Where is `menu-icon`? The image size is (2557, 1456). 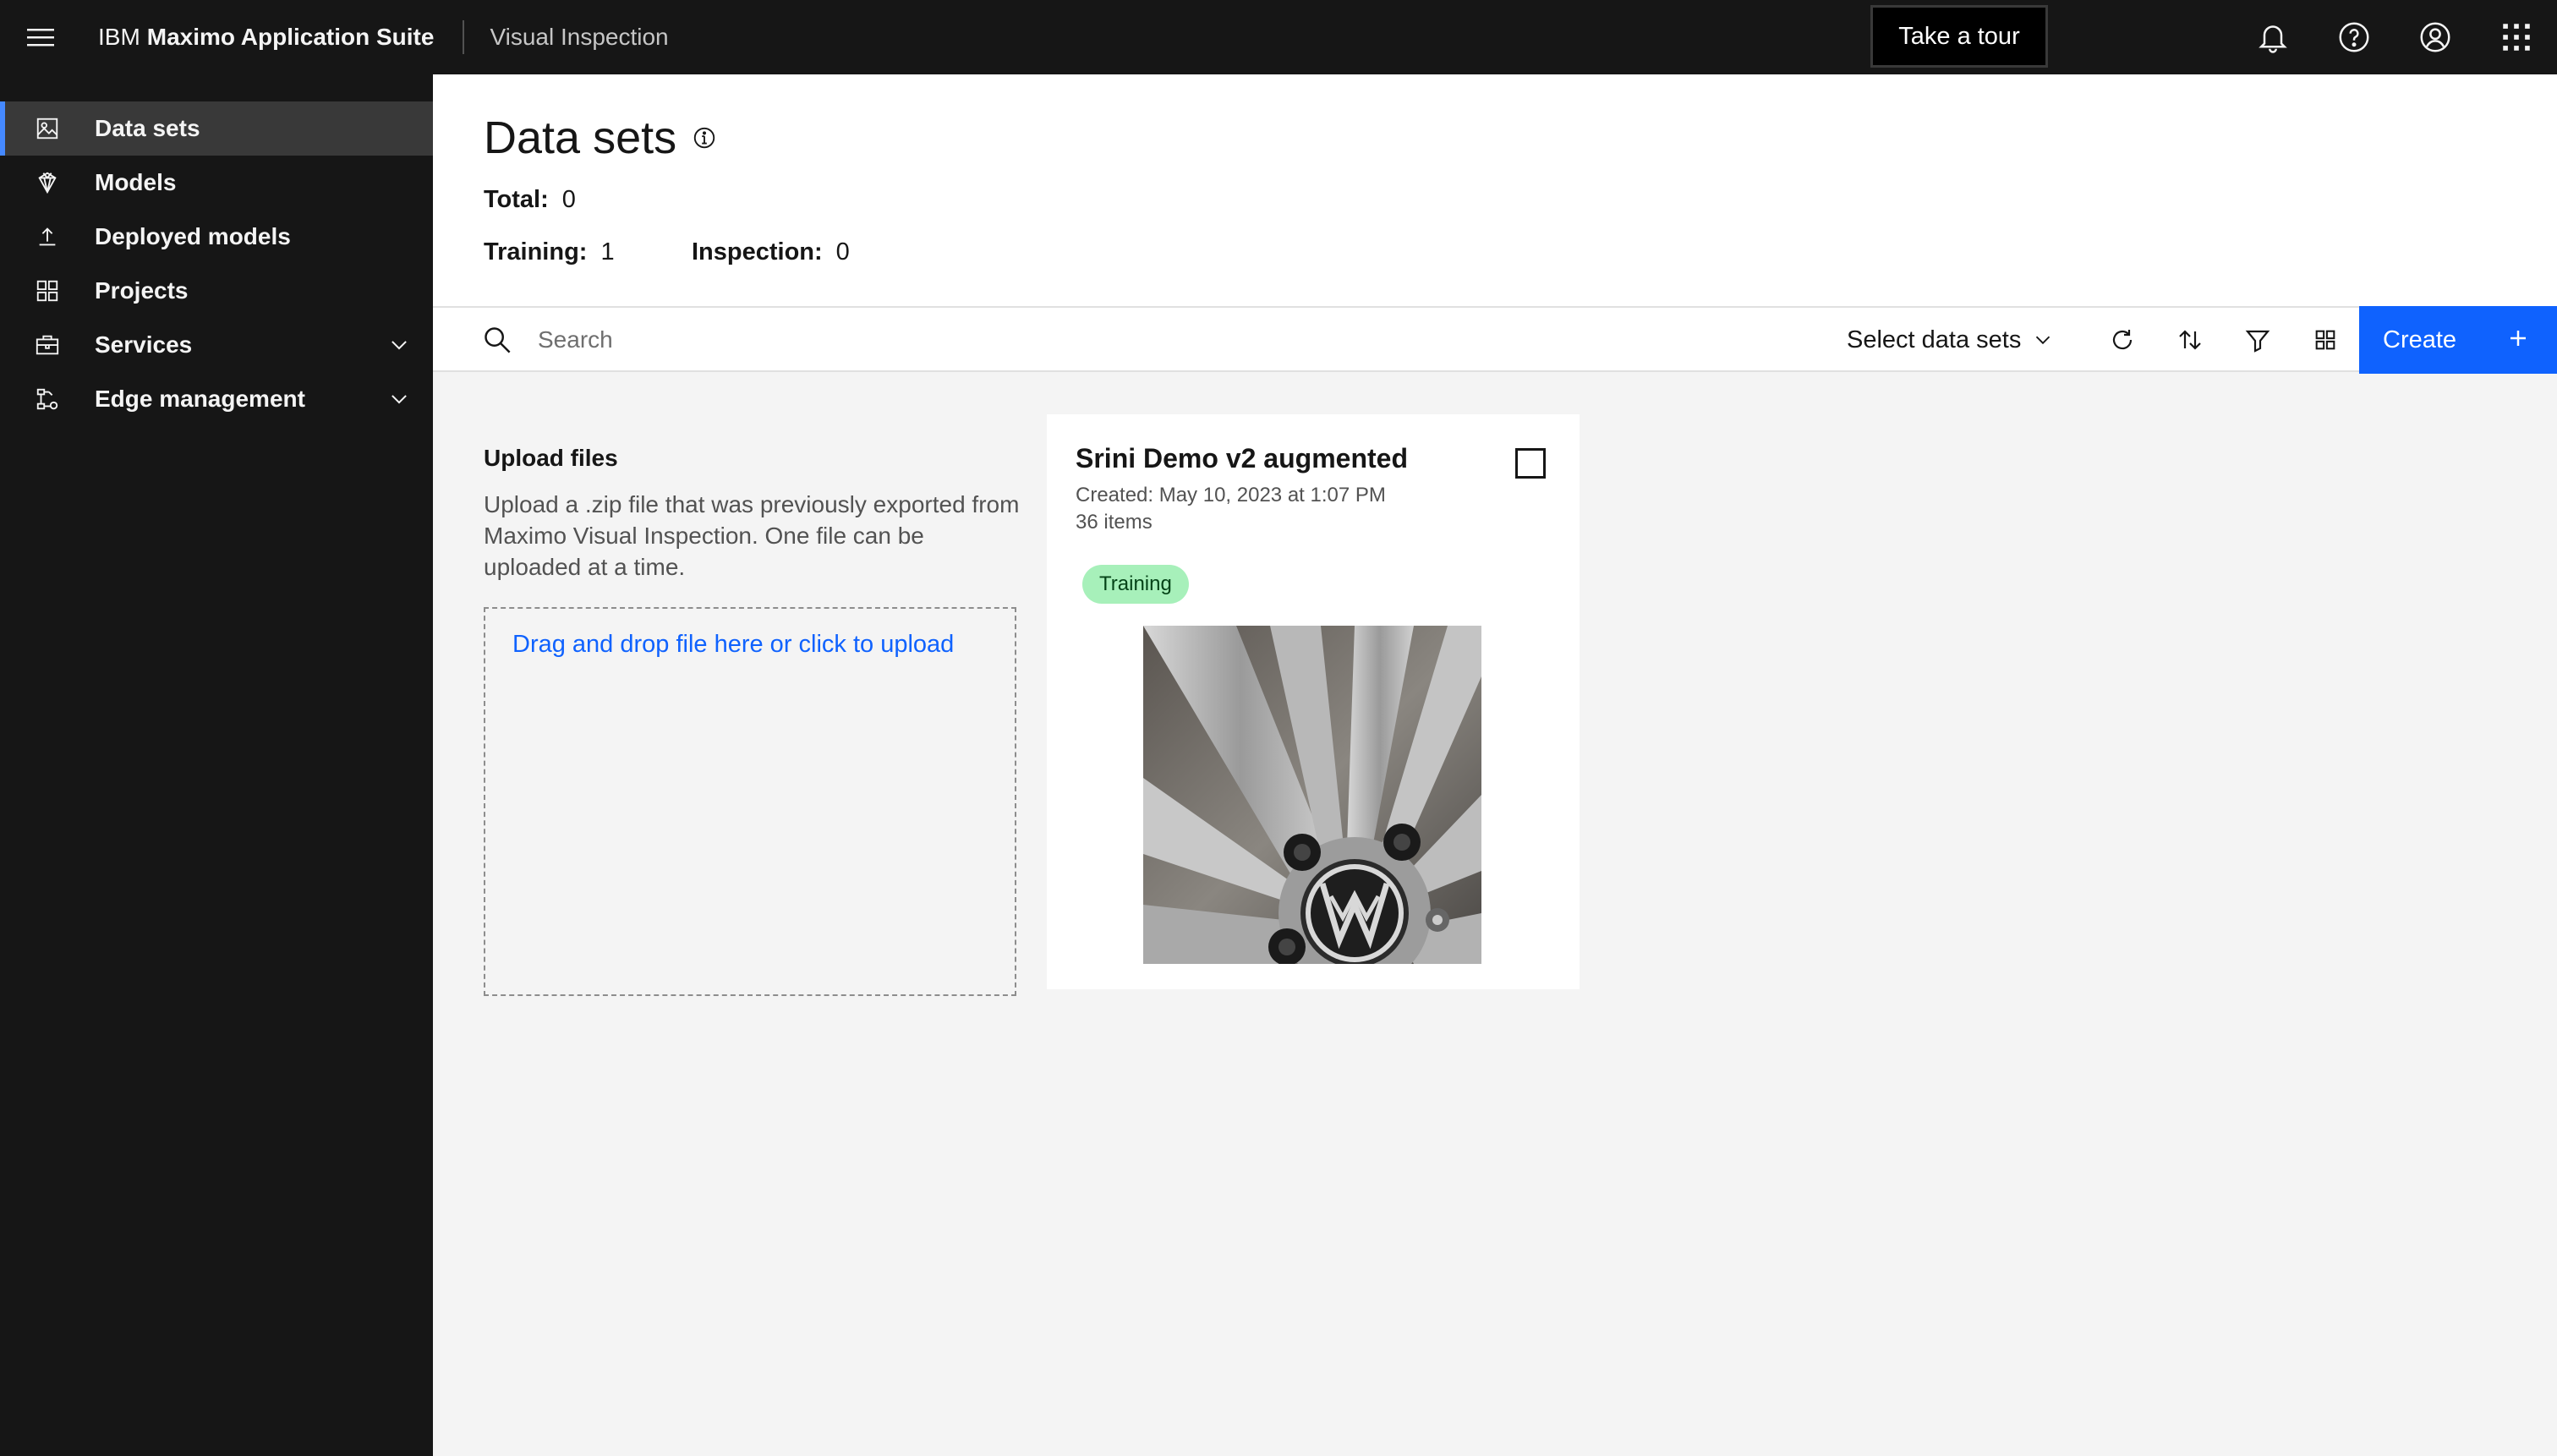
menu-icon is located at coordinates (40, 37).